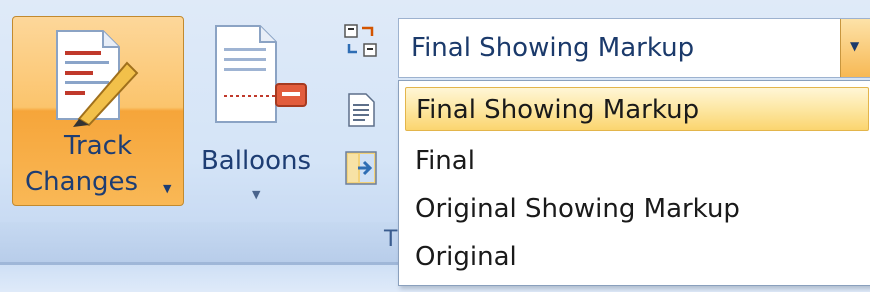 This screenshot has height=292, width=870. I want to click on option-original-showing-markup: Original Showing Markup, so click(637, 209).